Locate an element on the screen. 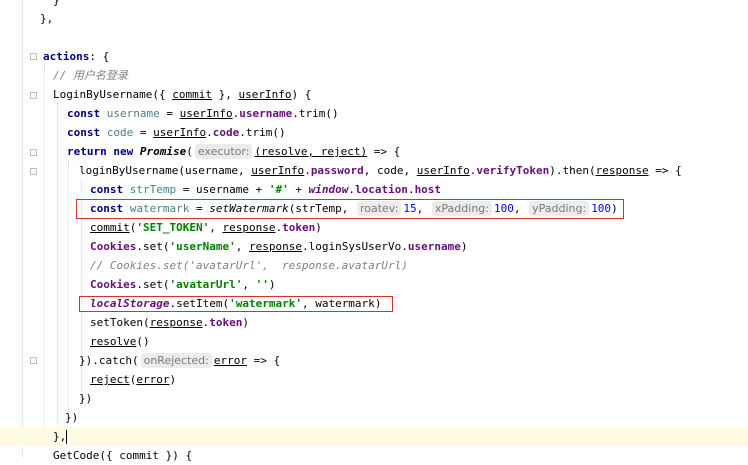  punct: ({ is located at coordinates (162, 94).